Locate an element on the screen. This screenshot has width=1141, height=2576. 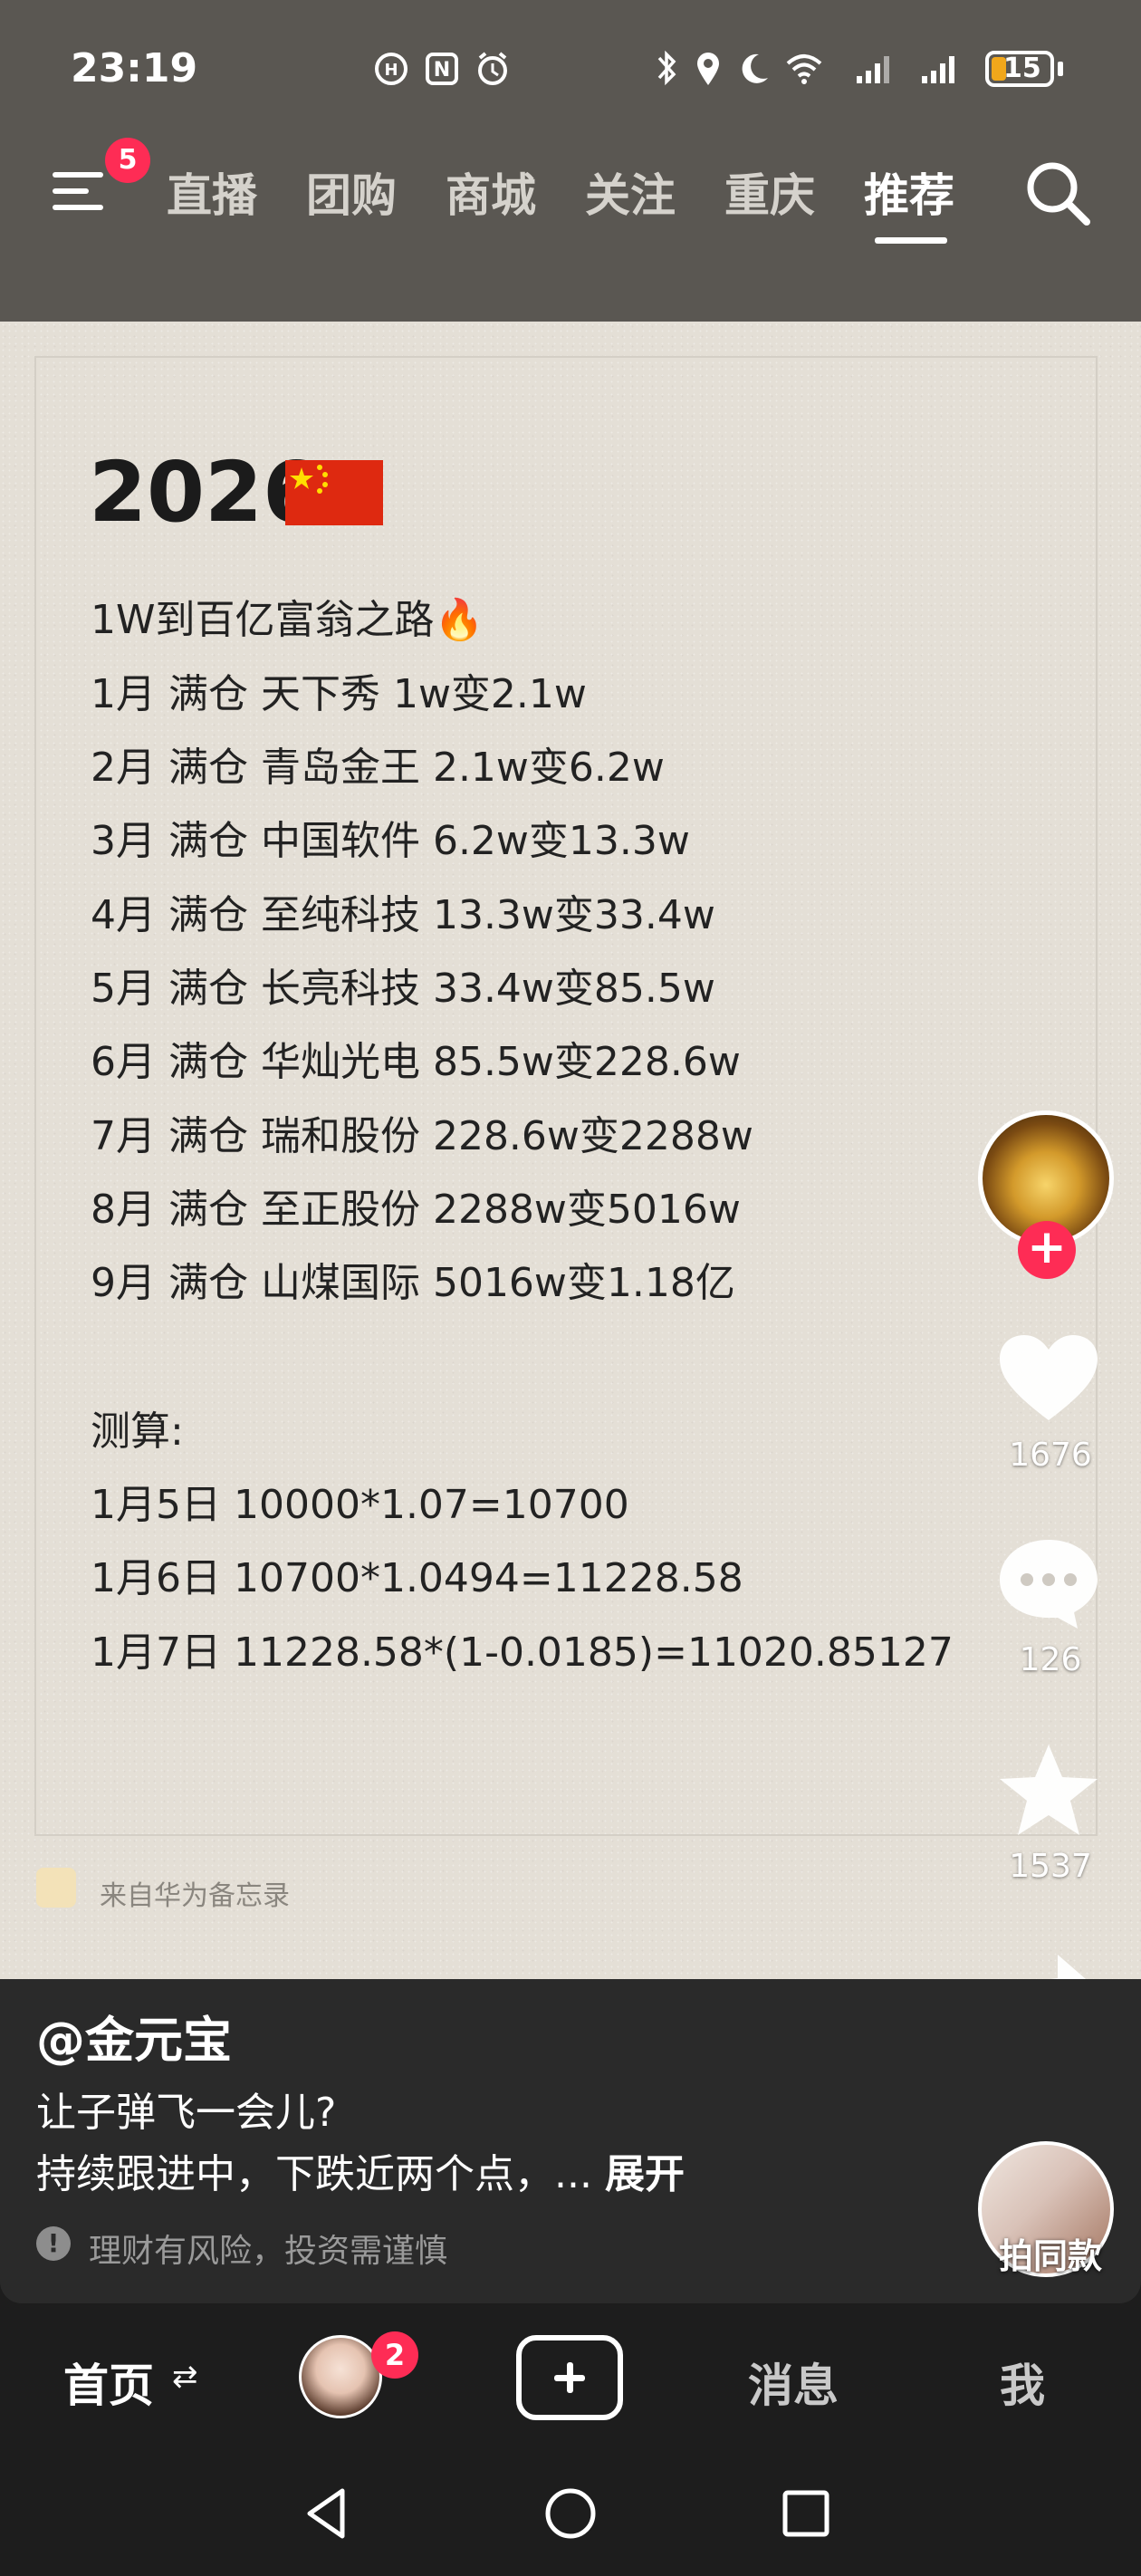
search-icon is located at coordinates (1057, 193).